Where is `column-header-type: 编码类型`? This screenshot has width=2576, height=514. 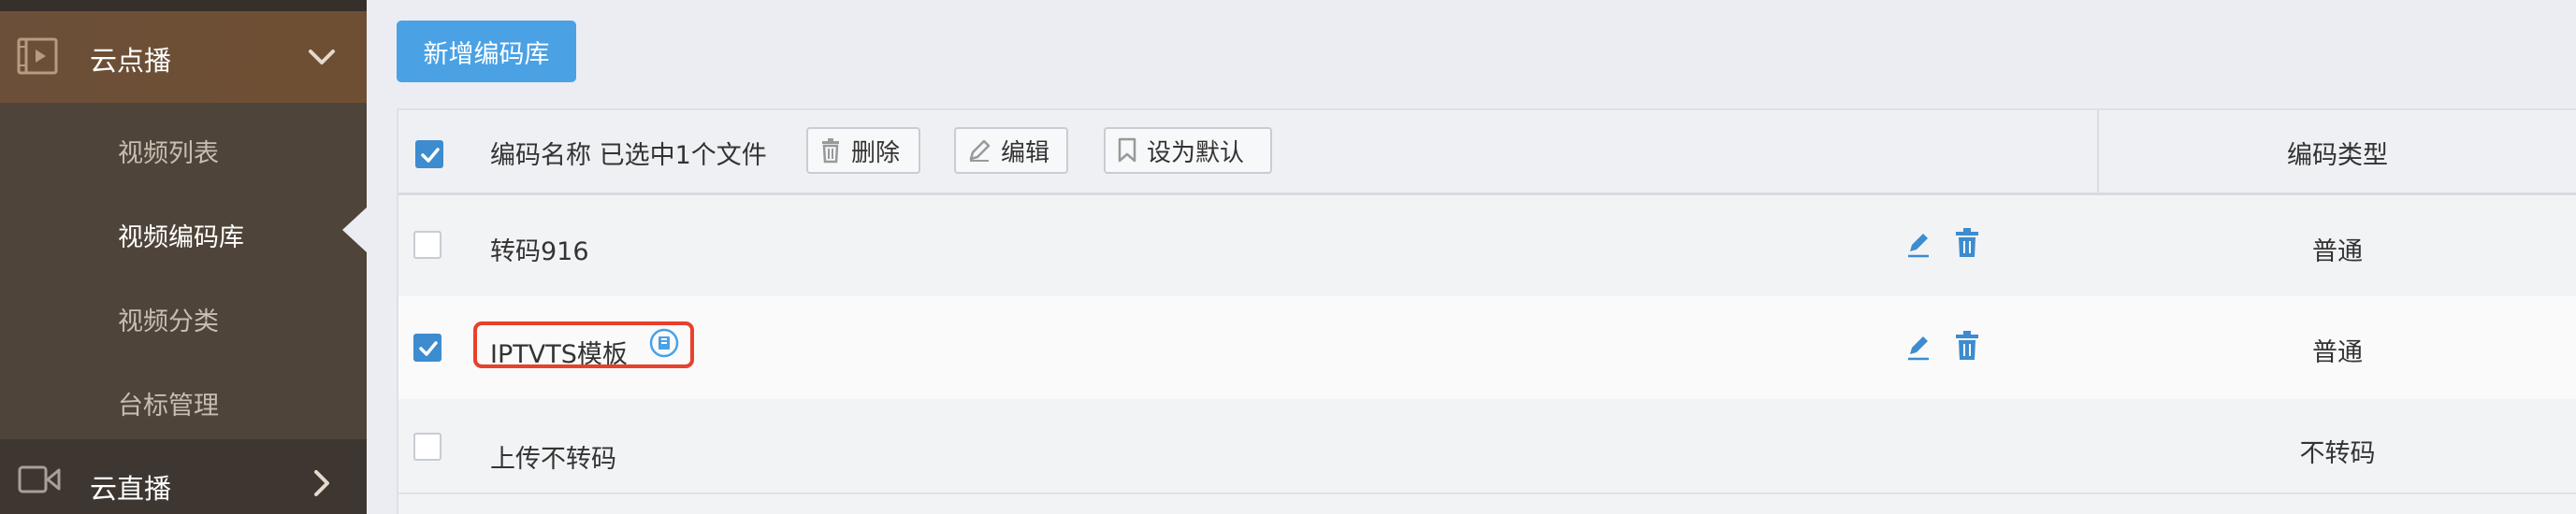 column-header-type: 编码类型 is located at coordinates (2337, 155).